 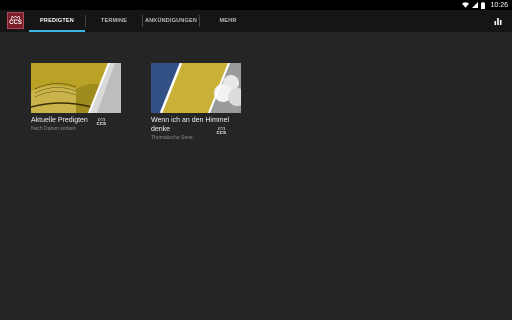 What do you see at coordinates (483, 5) in the screenshot?
I see `battery-icon` at bounding box center [483, 5].